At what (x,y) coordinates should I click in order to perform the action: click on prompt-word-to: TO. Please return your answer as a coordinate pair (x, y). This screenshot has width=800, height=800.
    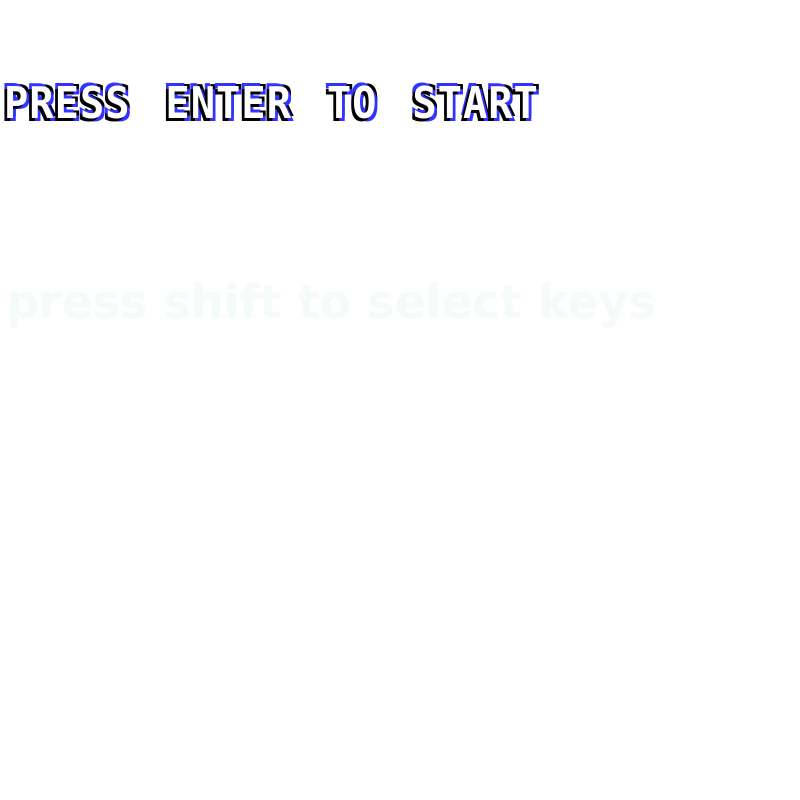
    Looking at the image, I should click on (352, 103).